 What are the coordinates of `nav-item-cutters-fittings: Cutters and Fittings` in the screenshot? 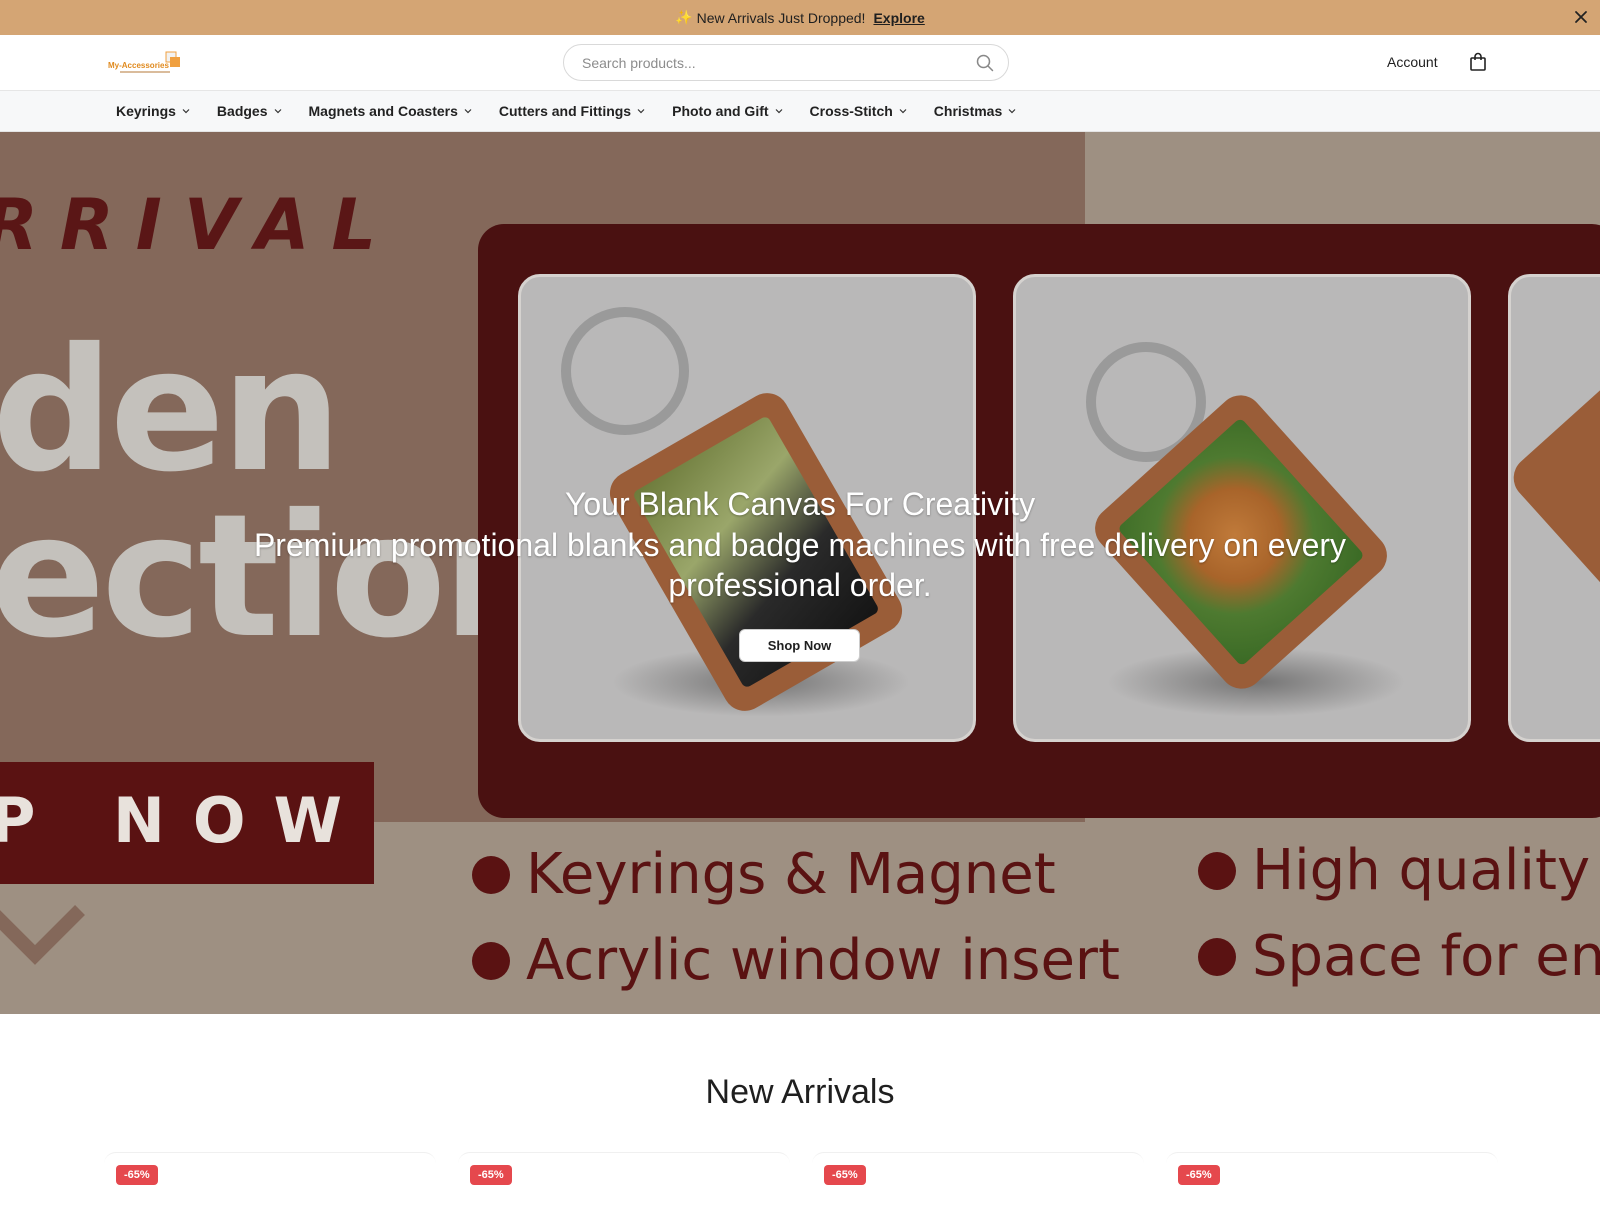 It's located at (572, 111).